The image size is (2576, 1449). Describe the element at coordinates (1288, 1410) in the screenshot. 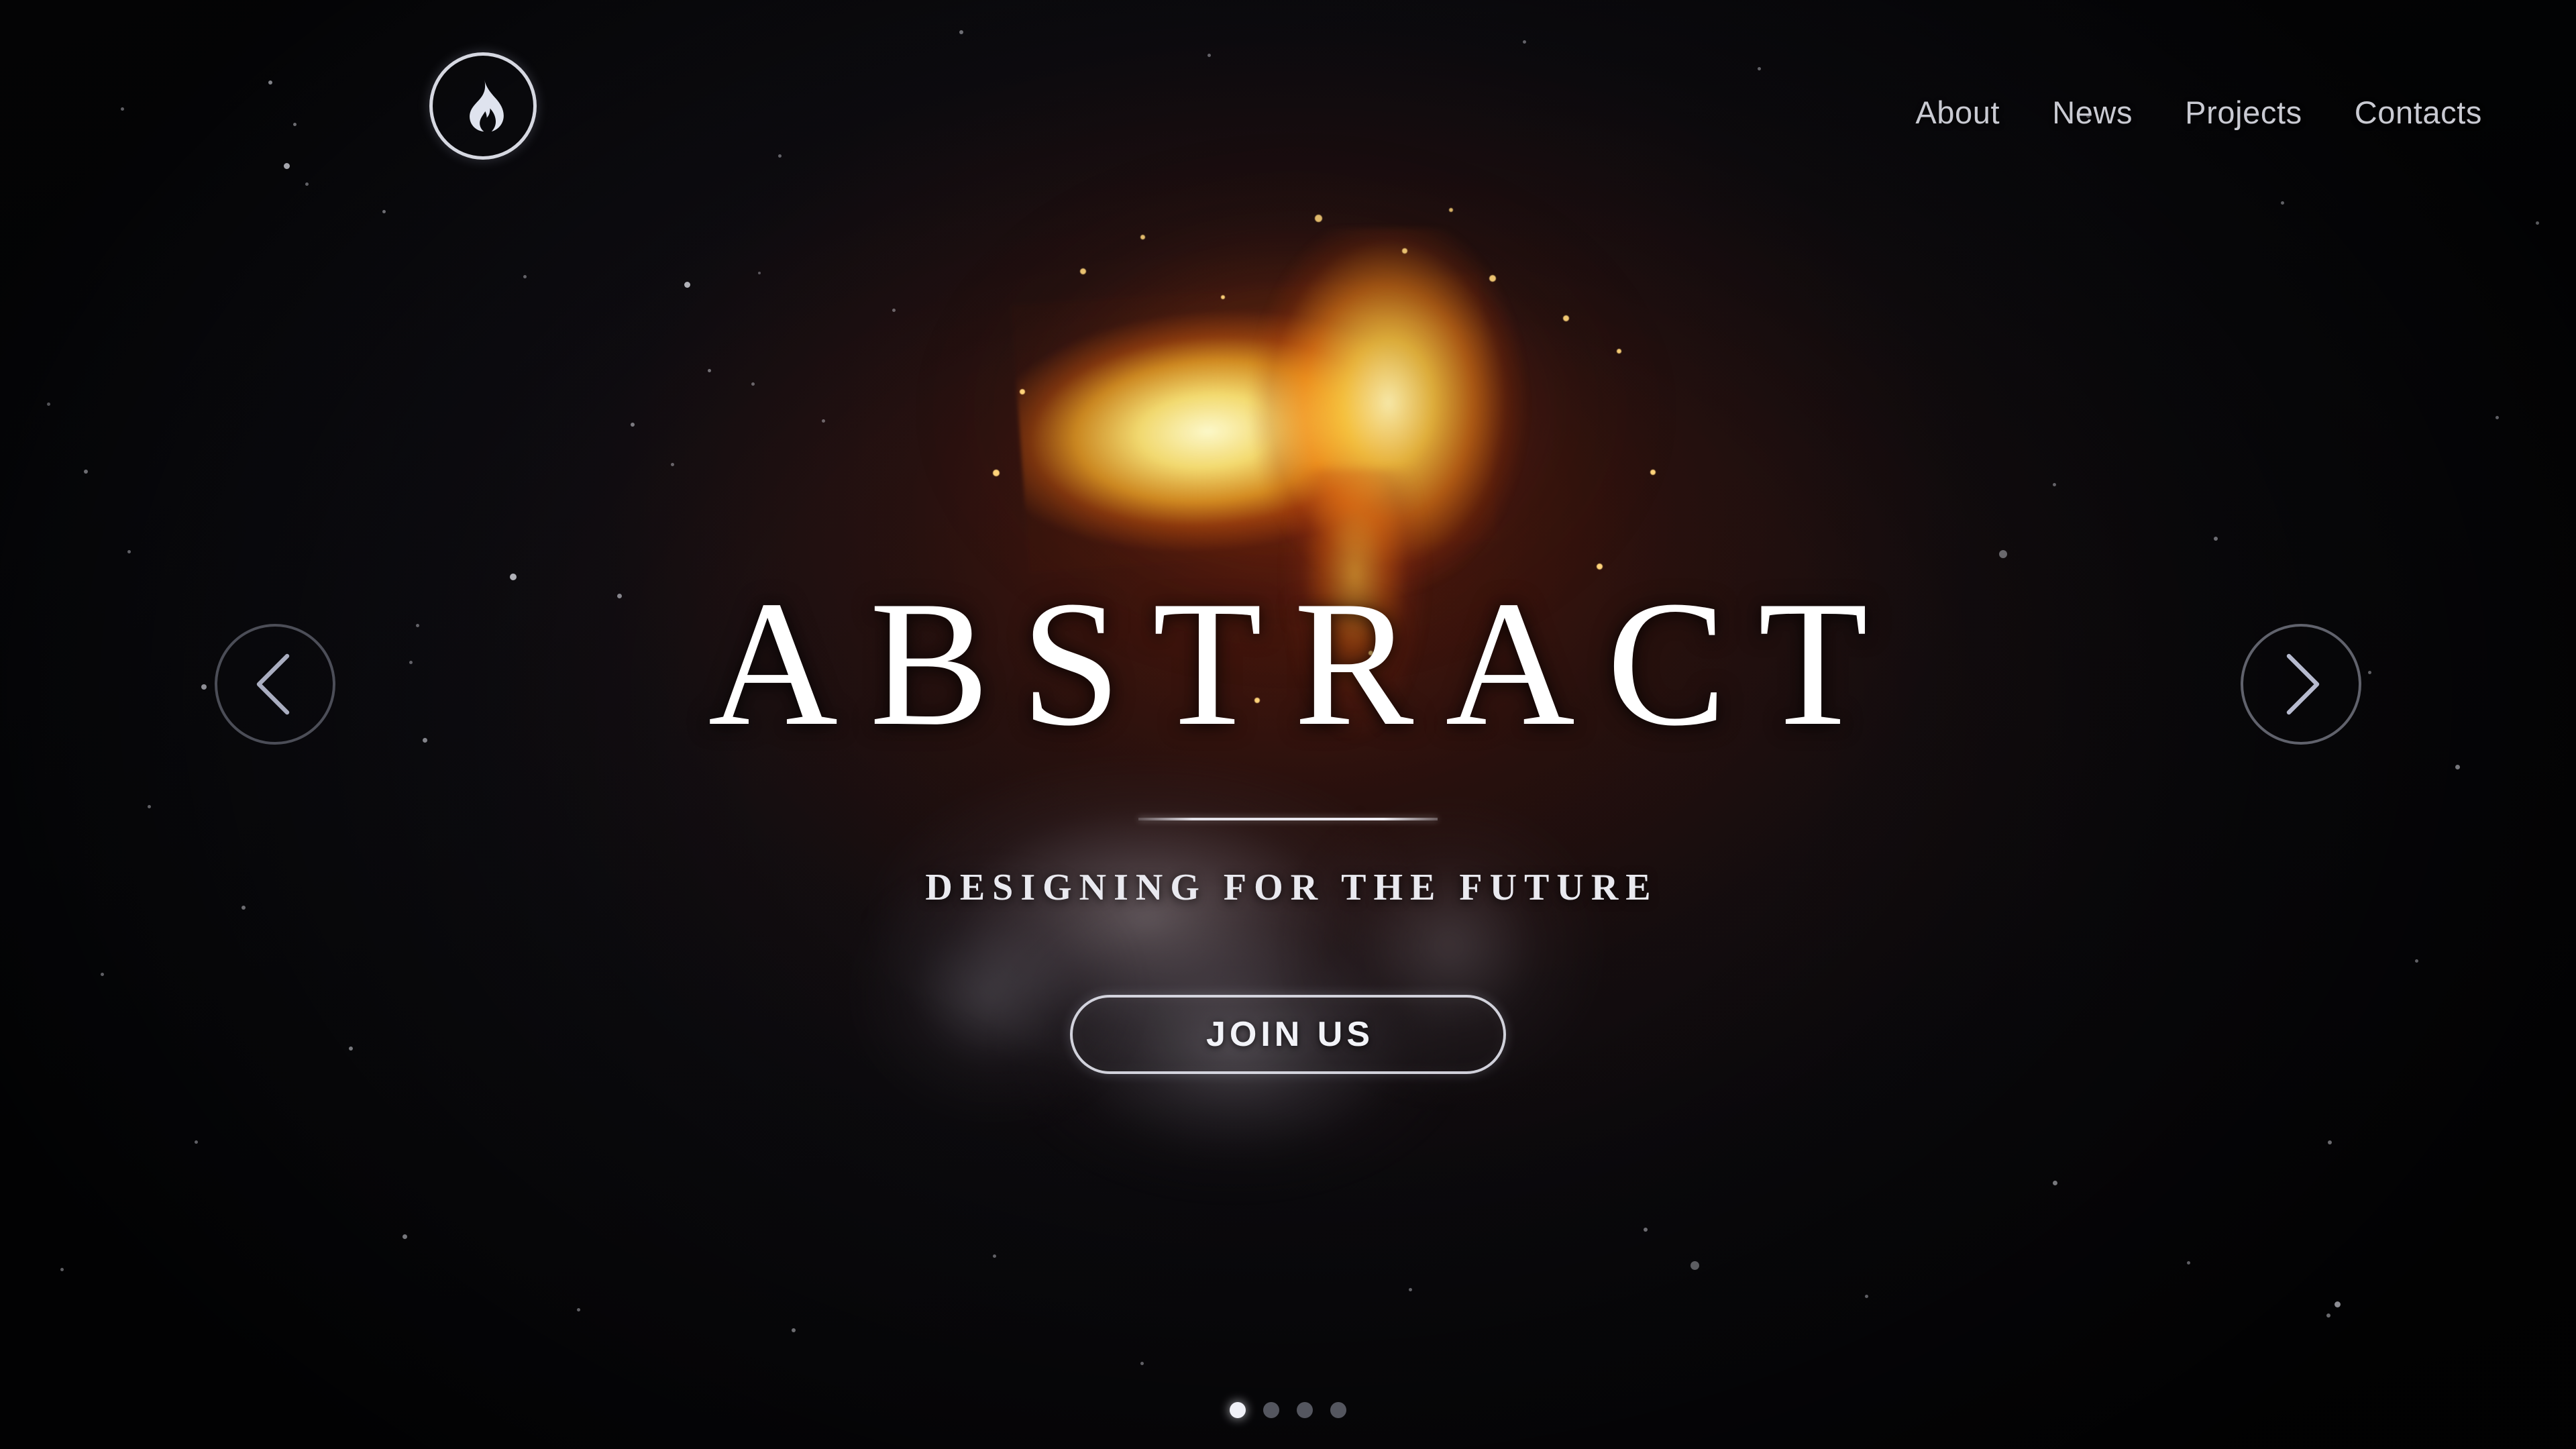

I see `carousel-pagination` at that location.